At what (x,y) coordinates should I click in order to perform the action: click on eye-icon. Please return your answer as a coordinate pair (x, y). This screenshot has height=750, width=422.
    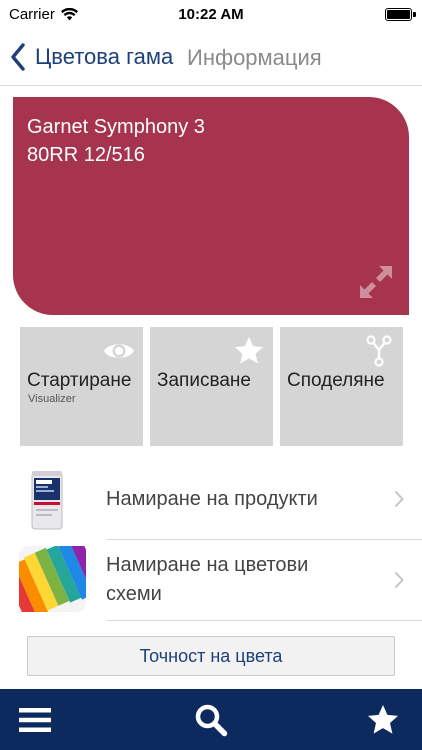
    Looking at the image, I should click on (119, 351).